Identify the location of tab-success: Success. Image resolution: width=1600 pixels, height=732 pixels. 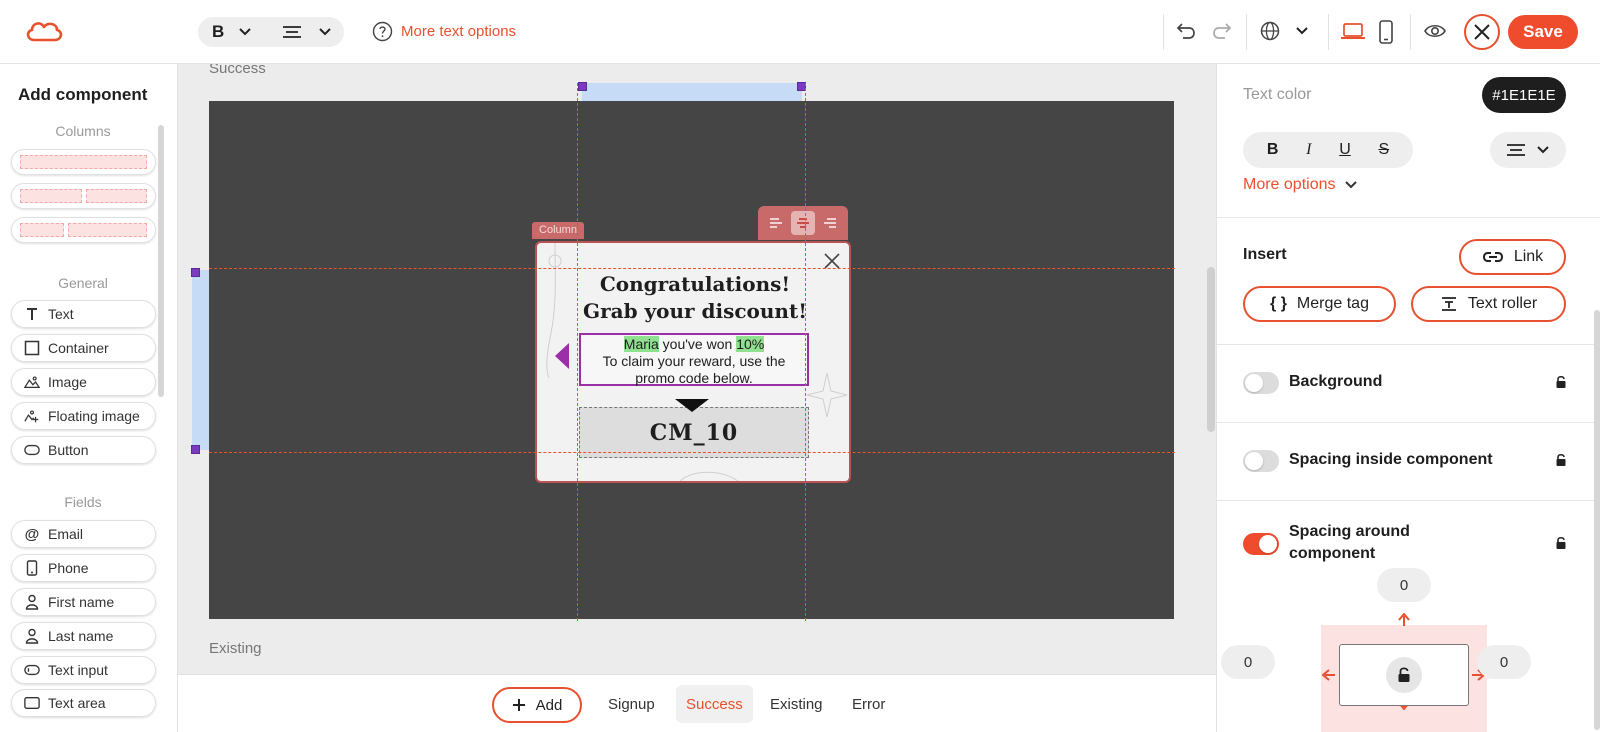
(714, 704).